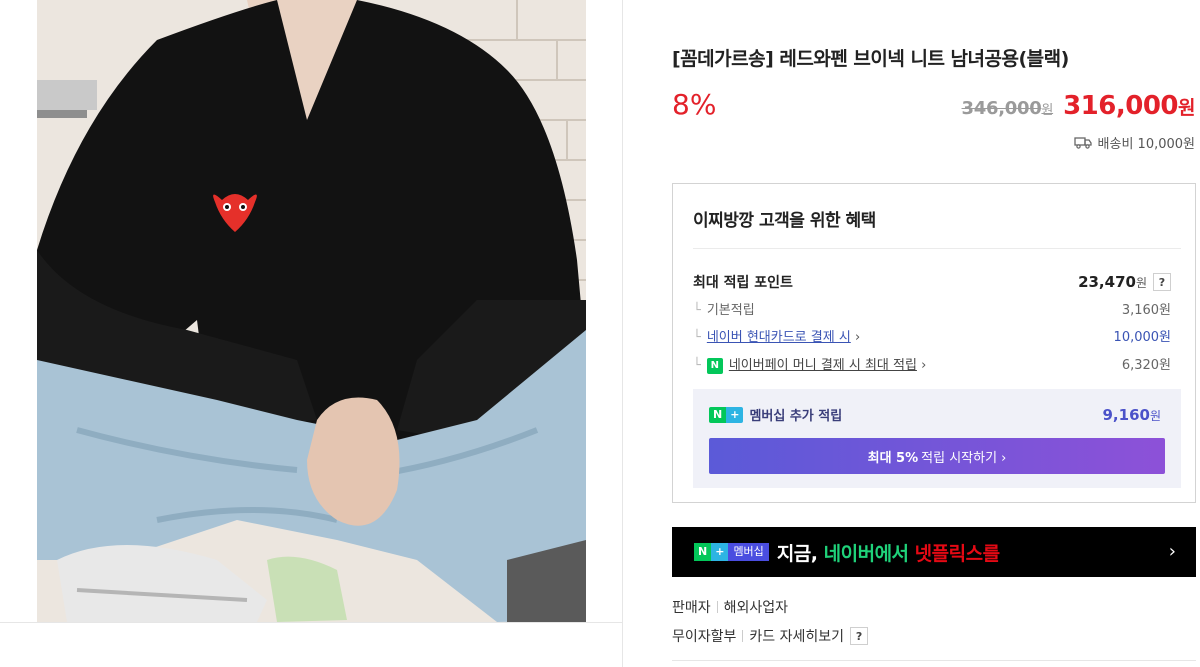 This screenshot has width=1200, height=667. I want to click on card-points-link: 네이버 현대카드로 결제 시, so click(779, 337).